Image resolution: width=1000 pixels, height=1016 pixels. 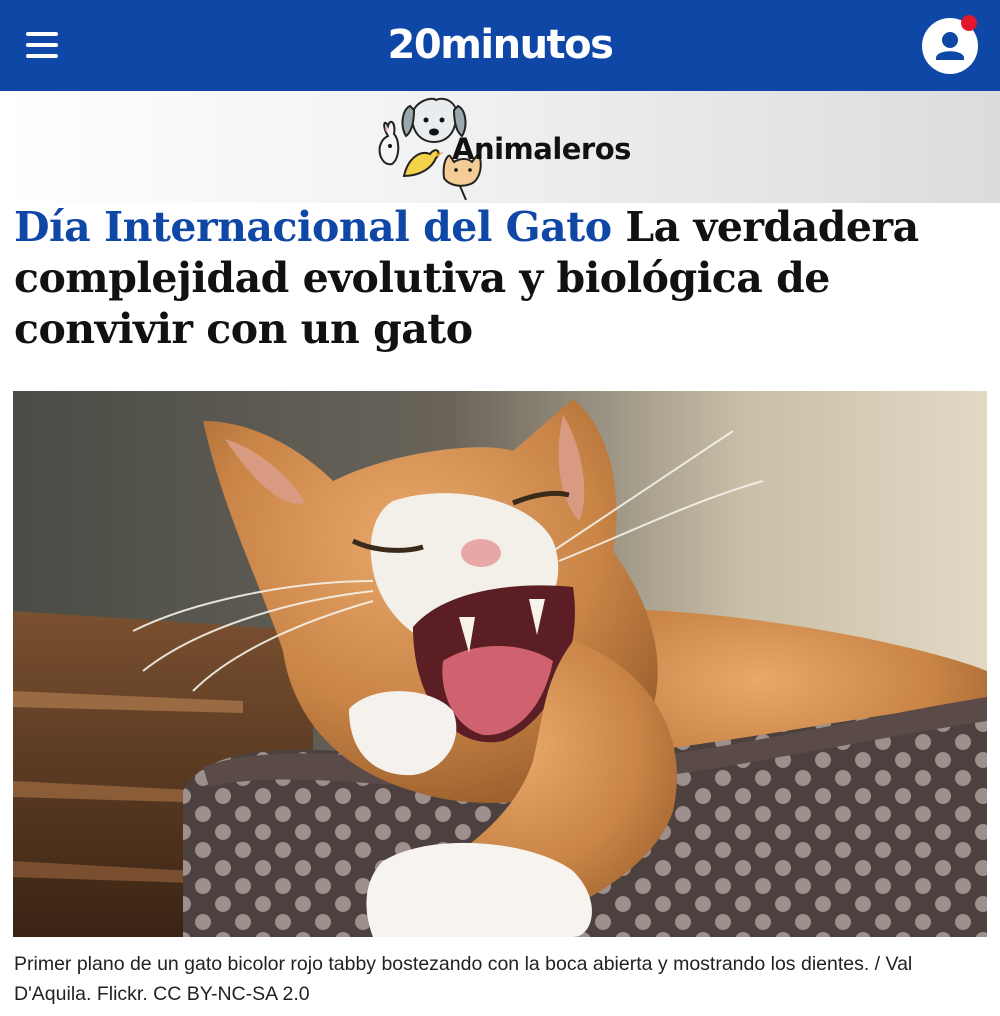 What do you see at coordinates (969, 23) in the screenshot?
I see `notification-badge` at bounding box center [969, 23].